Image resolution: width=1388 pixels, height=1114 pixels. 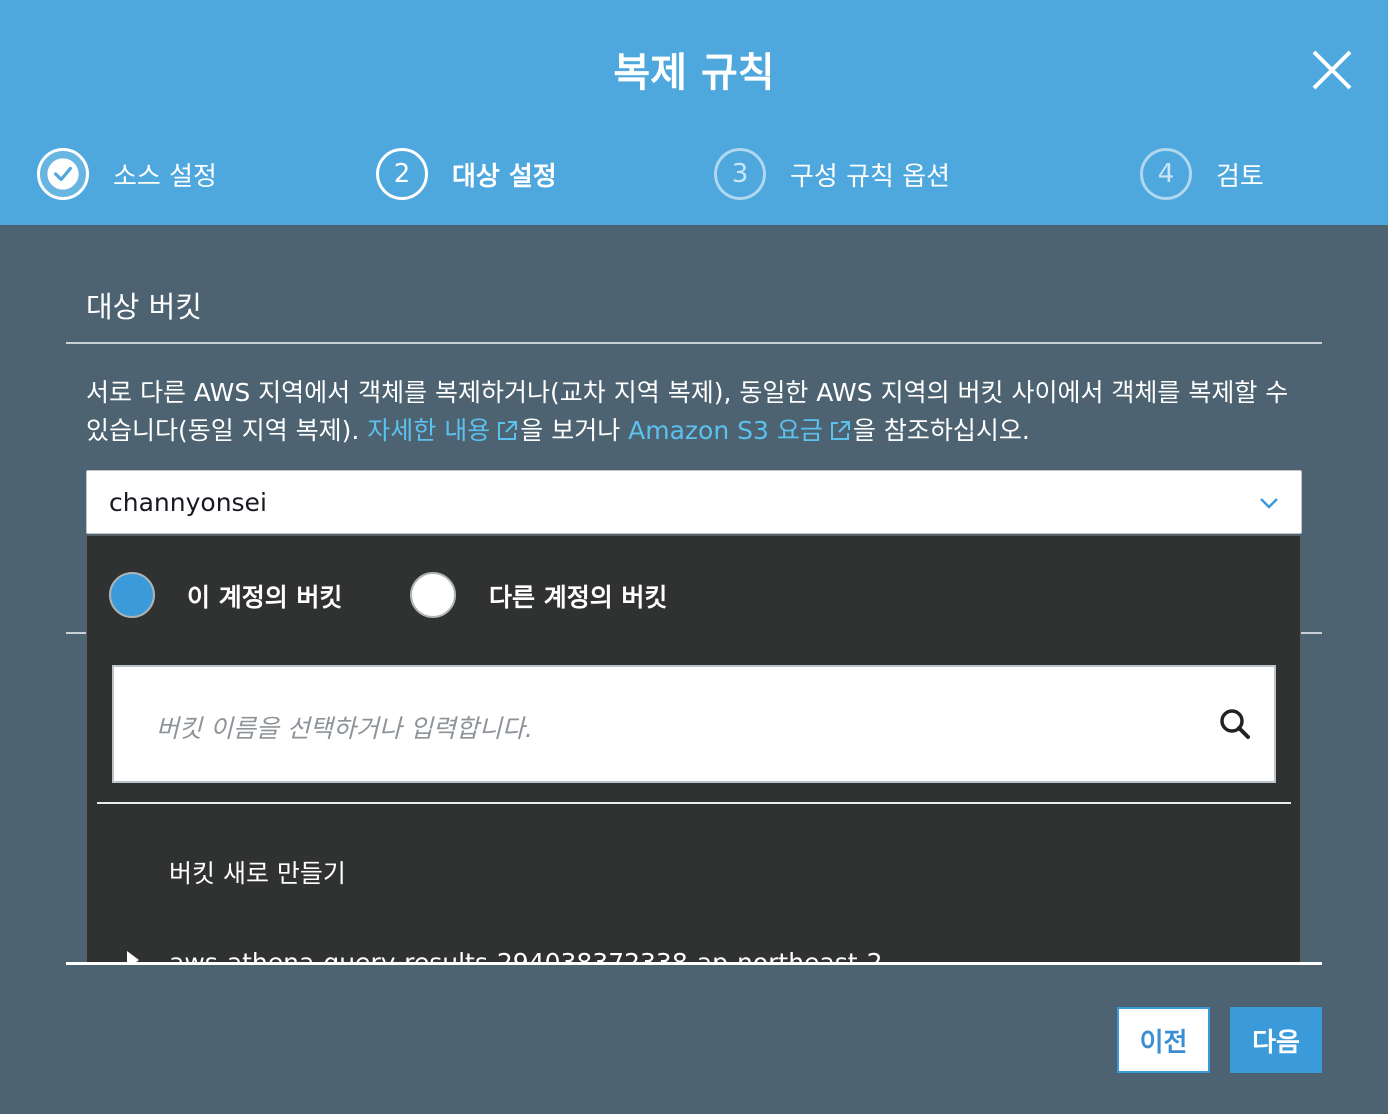 What do you see at coordinates (740, 174) in the screenshot?
I see `step-number: 3` at bounding box center [740, 174].